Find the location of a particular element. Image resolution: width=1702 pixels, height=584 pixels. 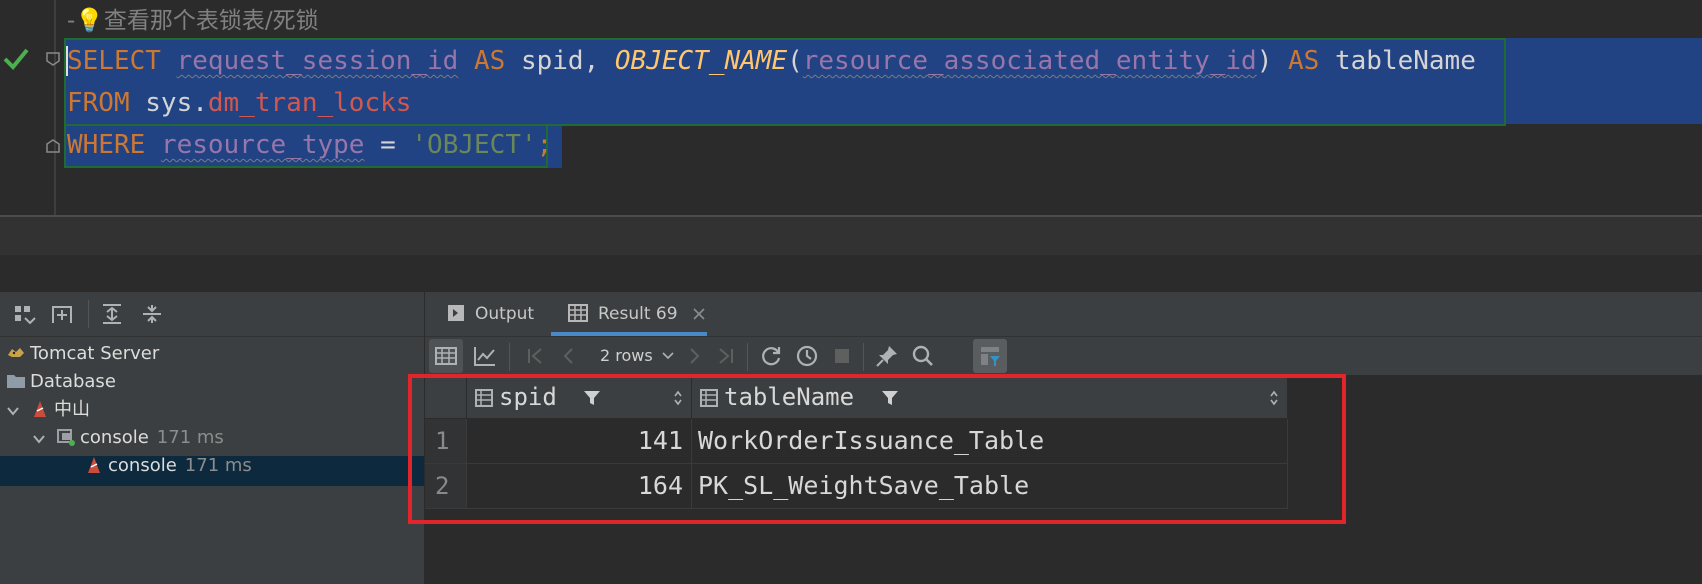

folder-icon is located at coordinates (16, 381).